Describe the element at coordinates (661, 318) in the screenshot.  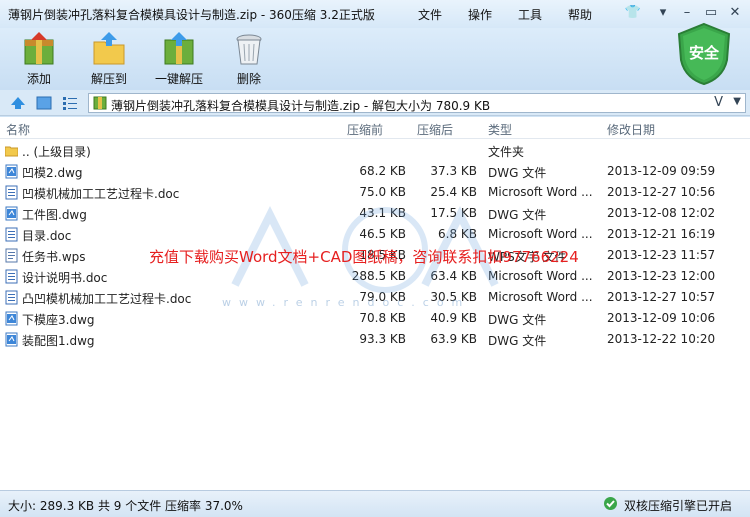
I see `file-modified: 2013-12-09 10:06` at that location.